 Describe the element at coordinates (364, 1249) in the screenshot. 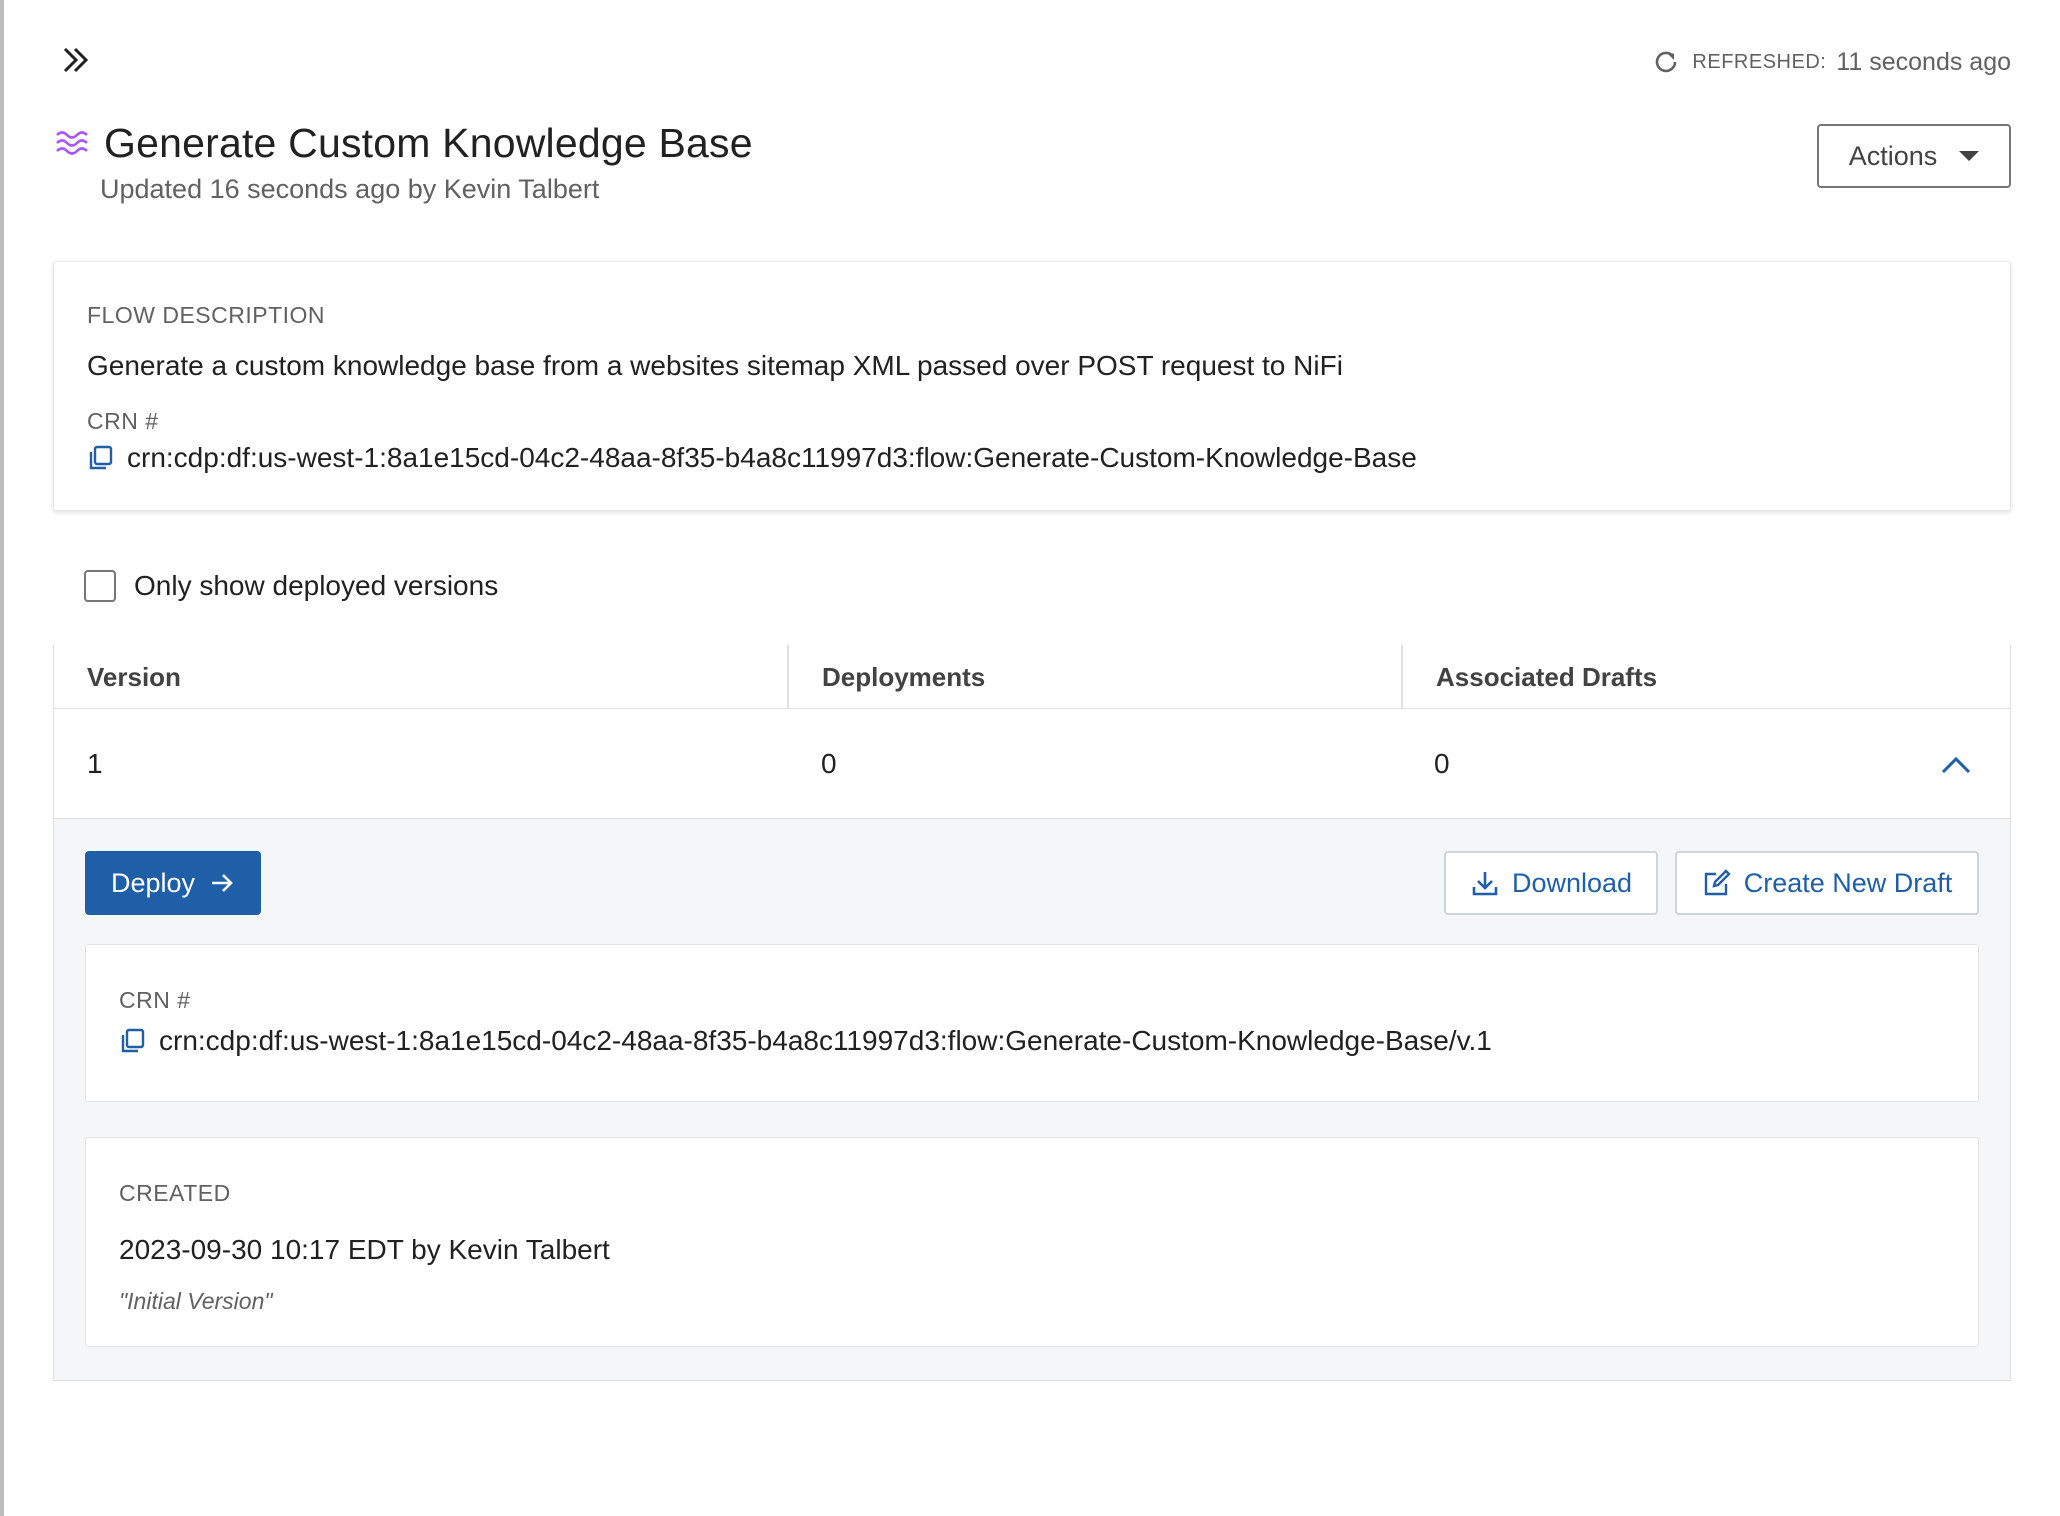

I see `created-text: 2023-09-30 10:17 EDT by Kevin Talbert` at that location.